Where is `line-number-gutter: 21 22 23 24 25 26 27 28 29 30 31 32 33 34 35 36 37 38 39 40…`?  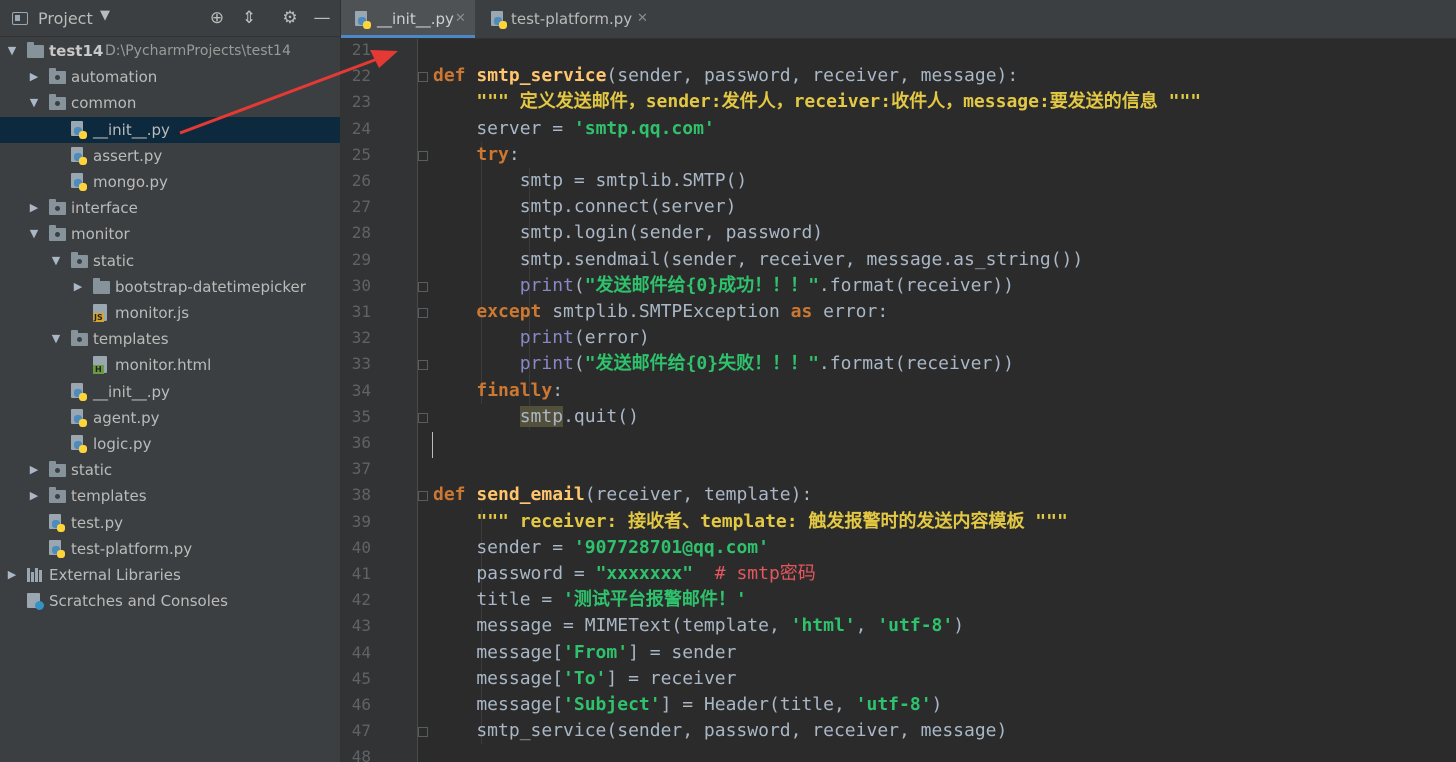
line-number-gutter: 21 22 23 24 25 26 27 28 29 30 31 32 33 34 35 36 37 38 39 40… is located at coordinates (379, 400).